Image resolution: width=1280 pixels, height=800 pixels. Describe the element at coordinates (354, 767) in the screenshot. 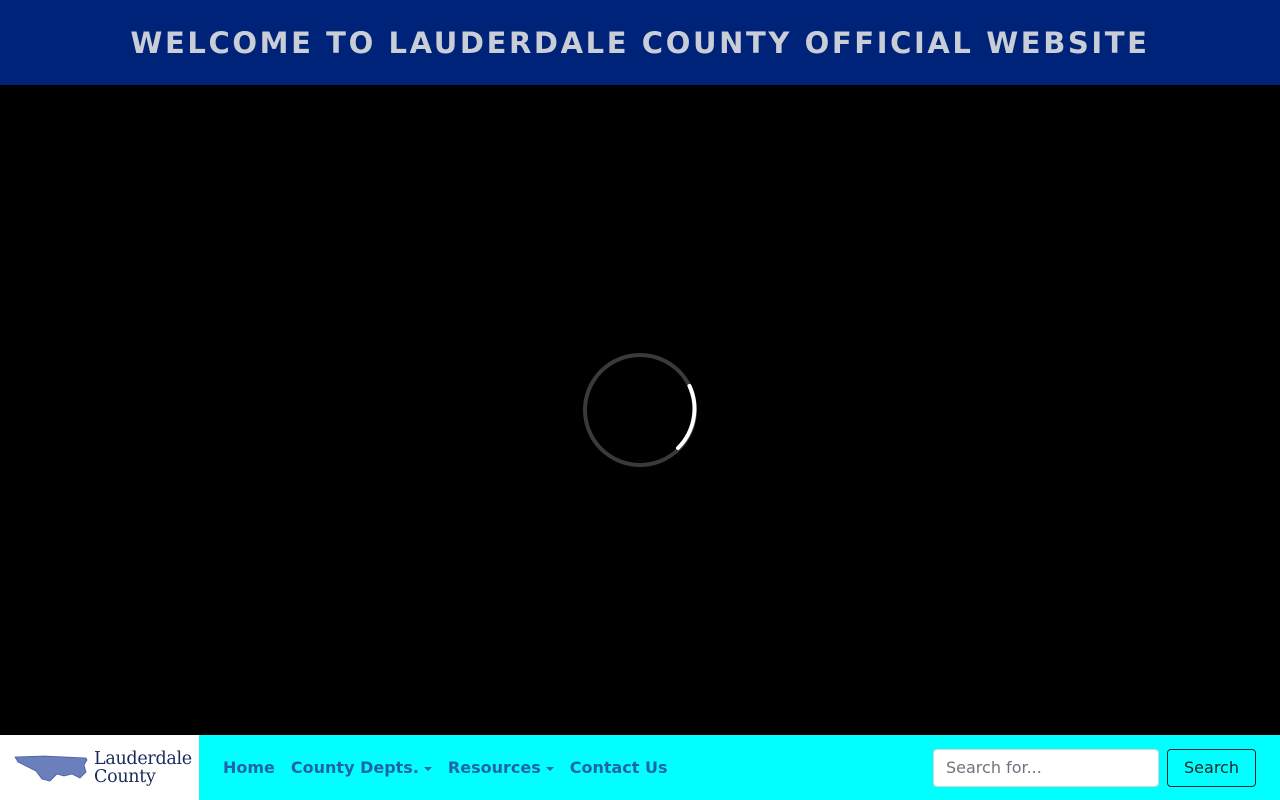

I see `nav-link-label: County Depts.` at that location.